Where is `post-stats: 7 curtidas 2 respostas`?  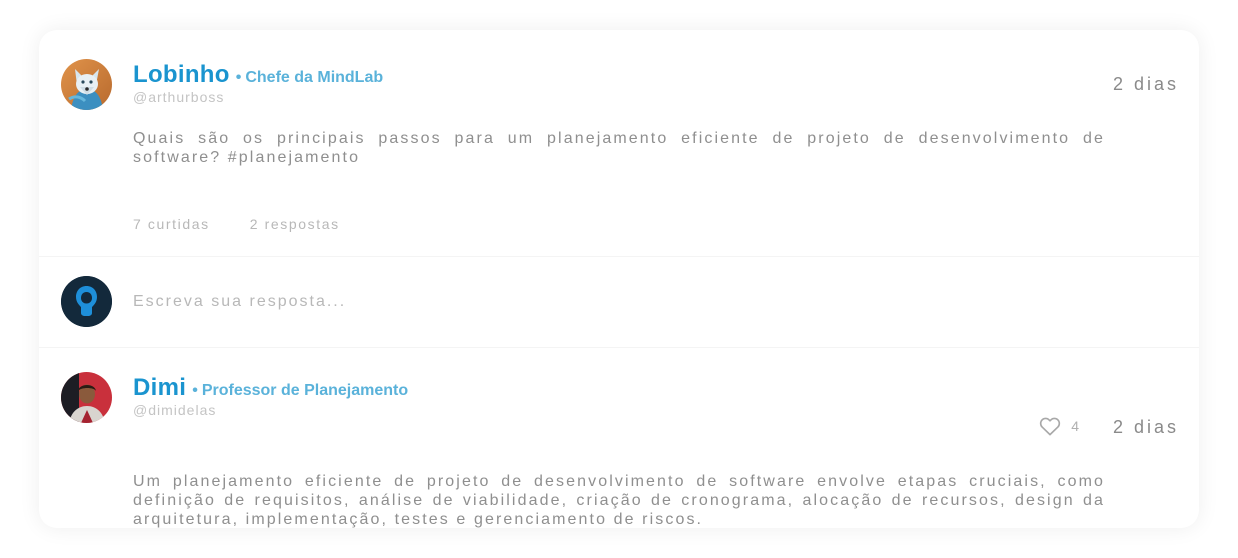
post-stats: 7 curtidas 2 respostas is located at coordinates (236, 224).